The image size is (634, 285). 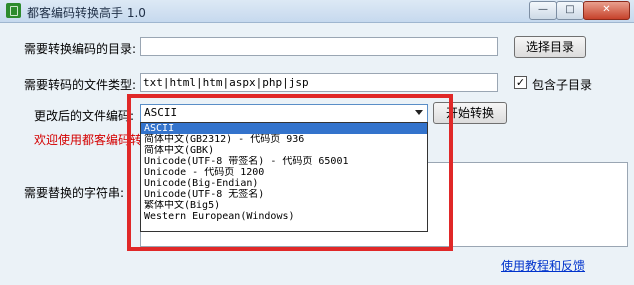 I want to click on encoding-label: 更改后的文件编码:, so click(x=84, y=116).